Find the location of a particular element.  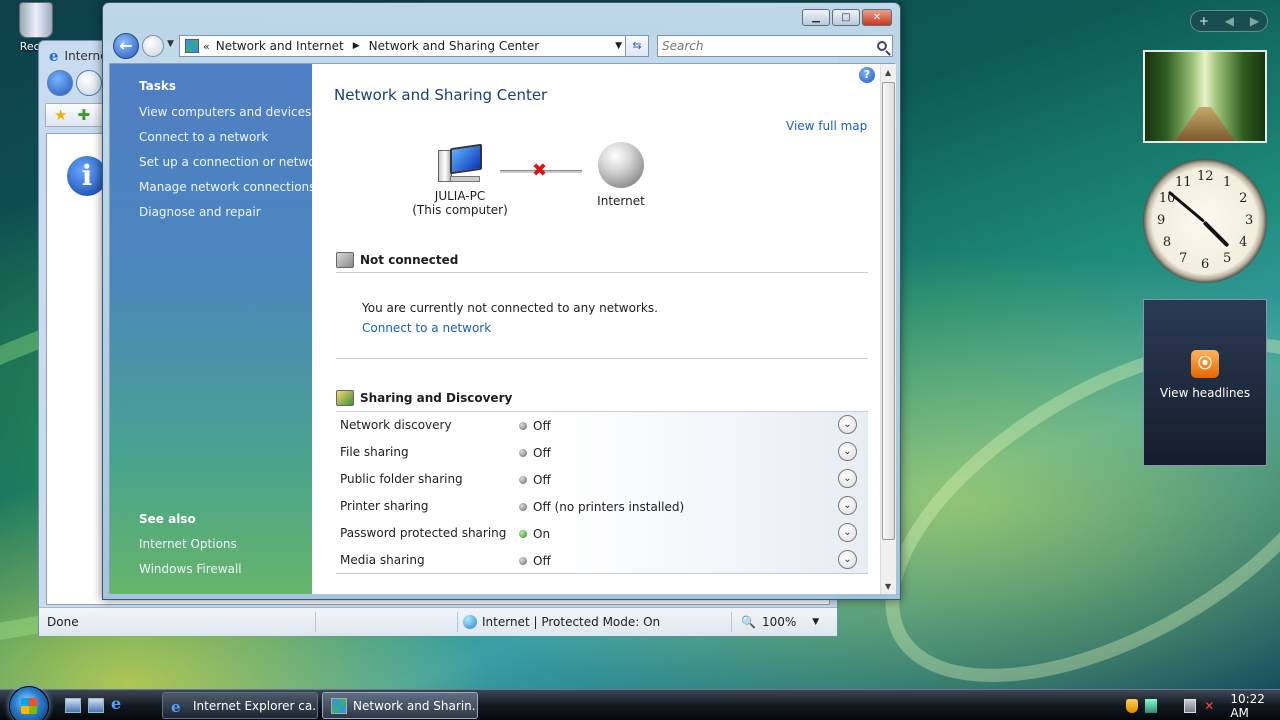

next-gadget-icon: ▶ is located at coordinates (1254, 21).